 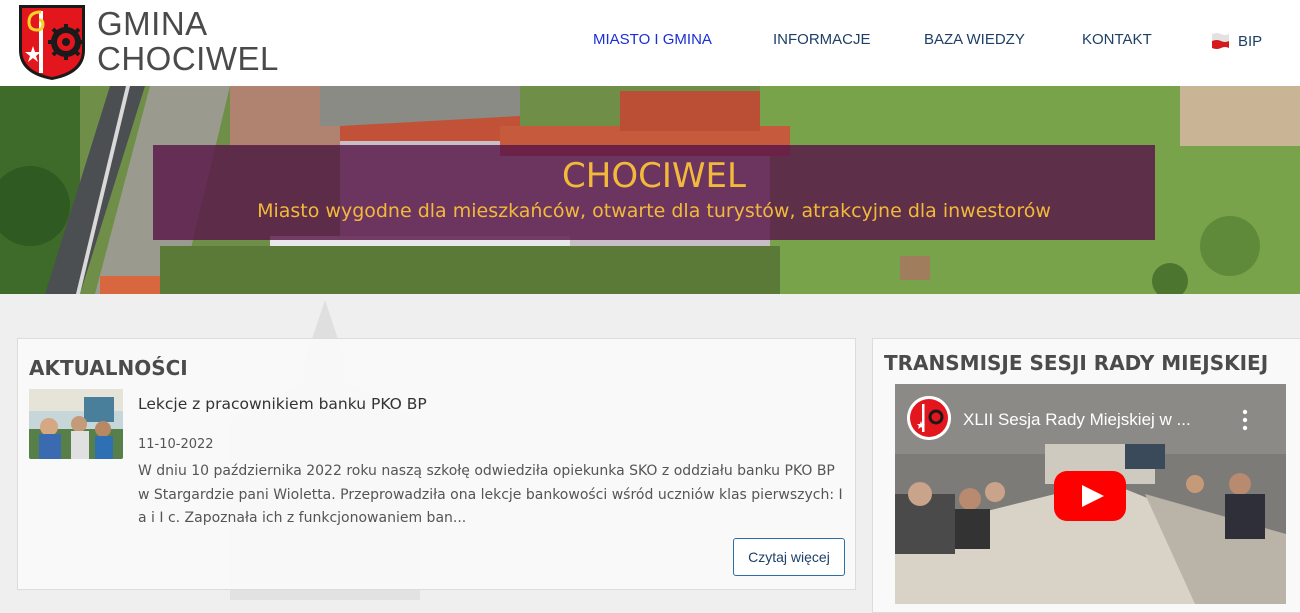 What do you see at coordinates (176, 444) in the screenshot?
I see `news-item-date: 11-10-2022` at bounding box center [176, 444].